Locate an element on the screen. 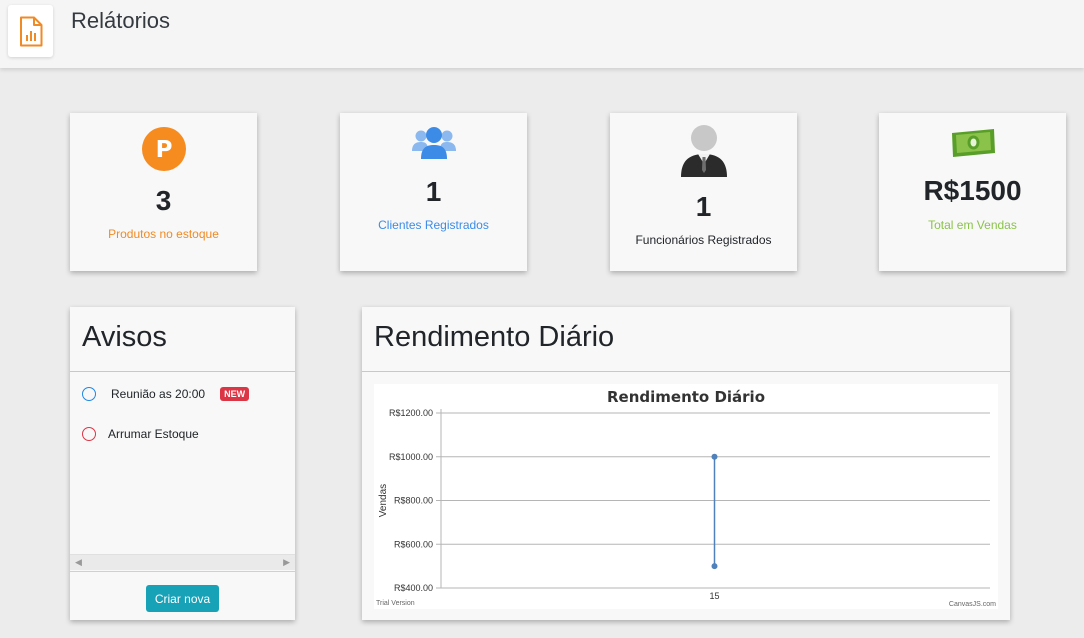 This screenshot has width=1084, height=638. todo-text: Arrumar Estoque is located at coordinates (153, 434).